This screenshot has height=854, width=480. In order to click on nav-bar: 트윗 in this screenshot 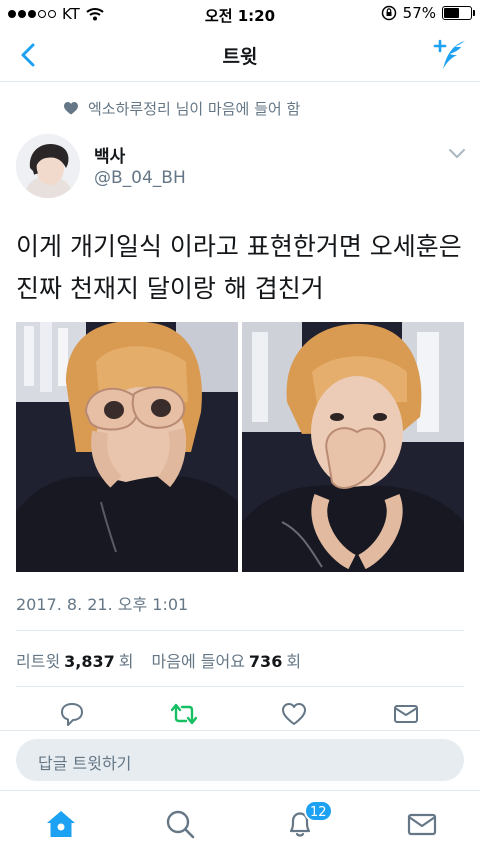, I will do `click(240, 55)`.